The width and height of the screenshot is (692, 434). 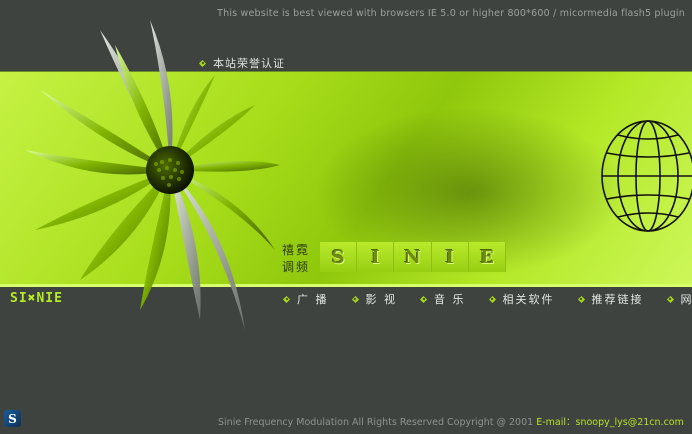 What do you see at coordinates (686, 299) in the screenshot?
I see `nav-item-label: 网站声明` at bounding box center [686, 299].